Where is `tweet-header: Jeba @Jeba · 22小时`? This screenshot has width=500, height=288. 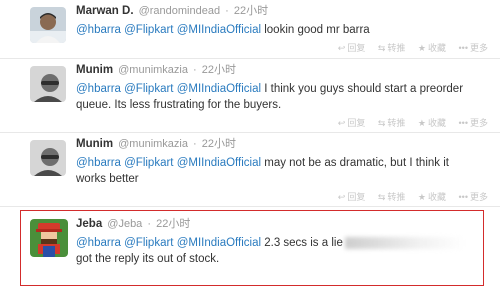 tweet-header: Jeba @Jeba · 22小时 is located at coordinates (274, 224).